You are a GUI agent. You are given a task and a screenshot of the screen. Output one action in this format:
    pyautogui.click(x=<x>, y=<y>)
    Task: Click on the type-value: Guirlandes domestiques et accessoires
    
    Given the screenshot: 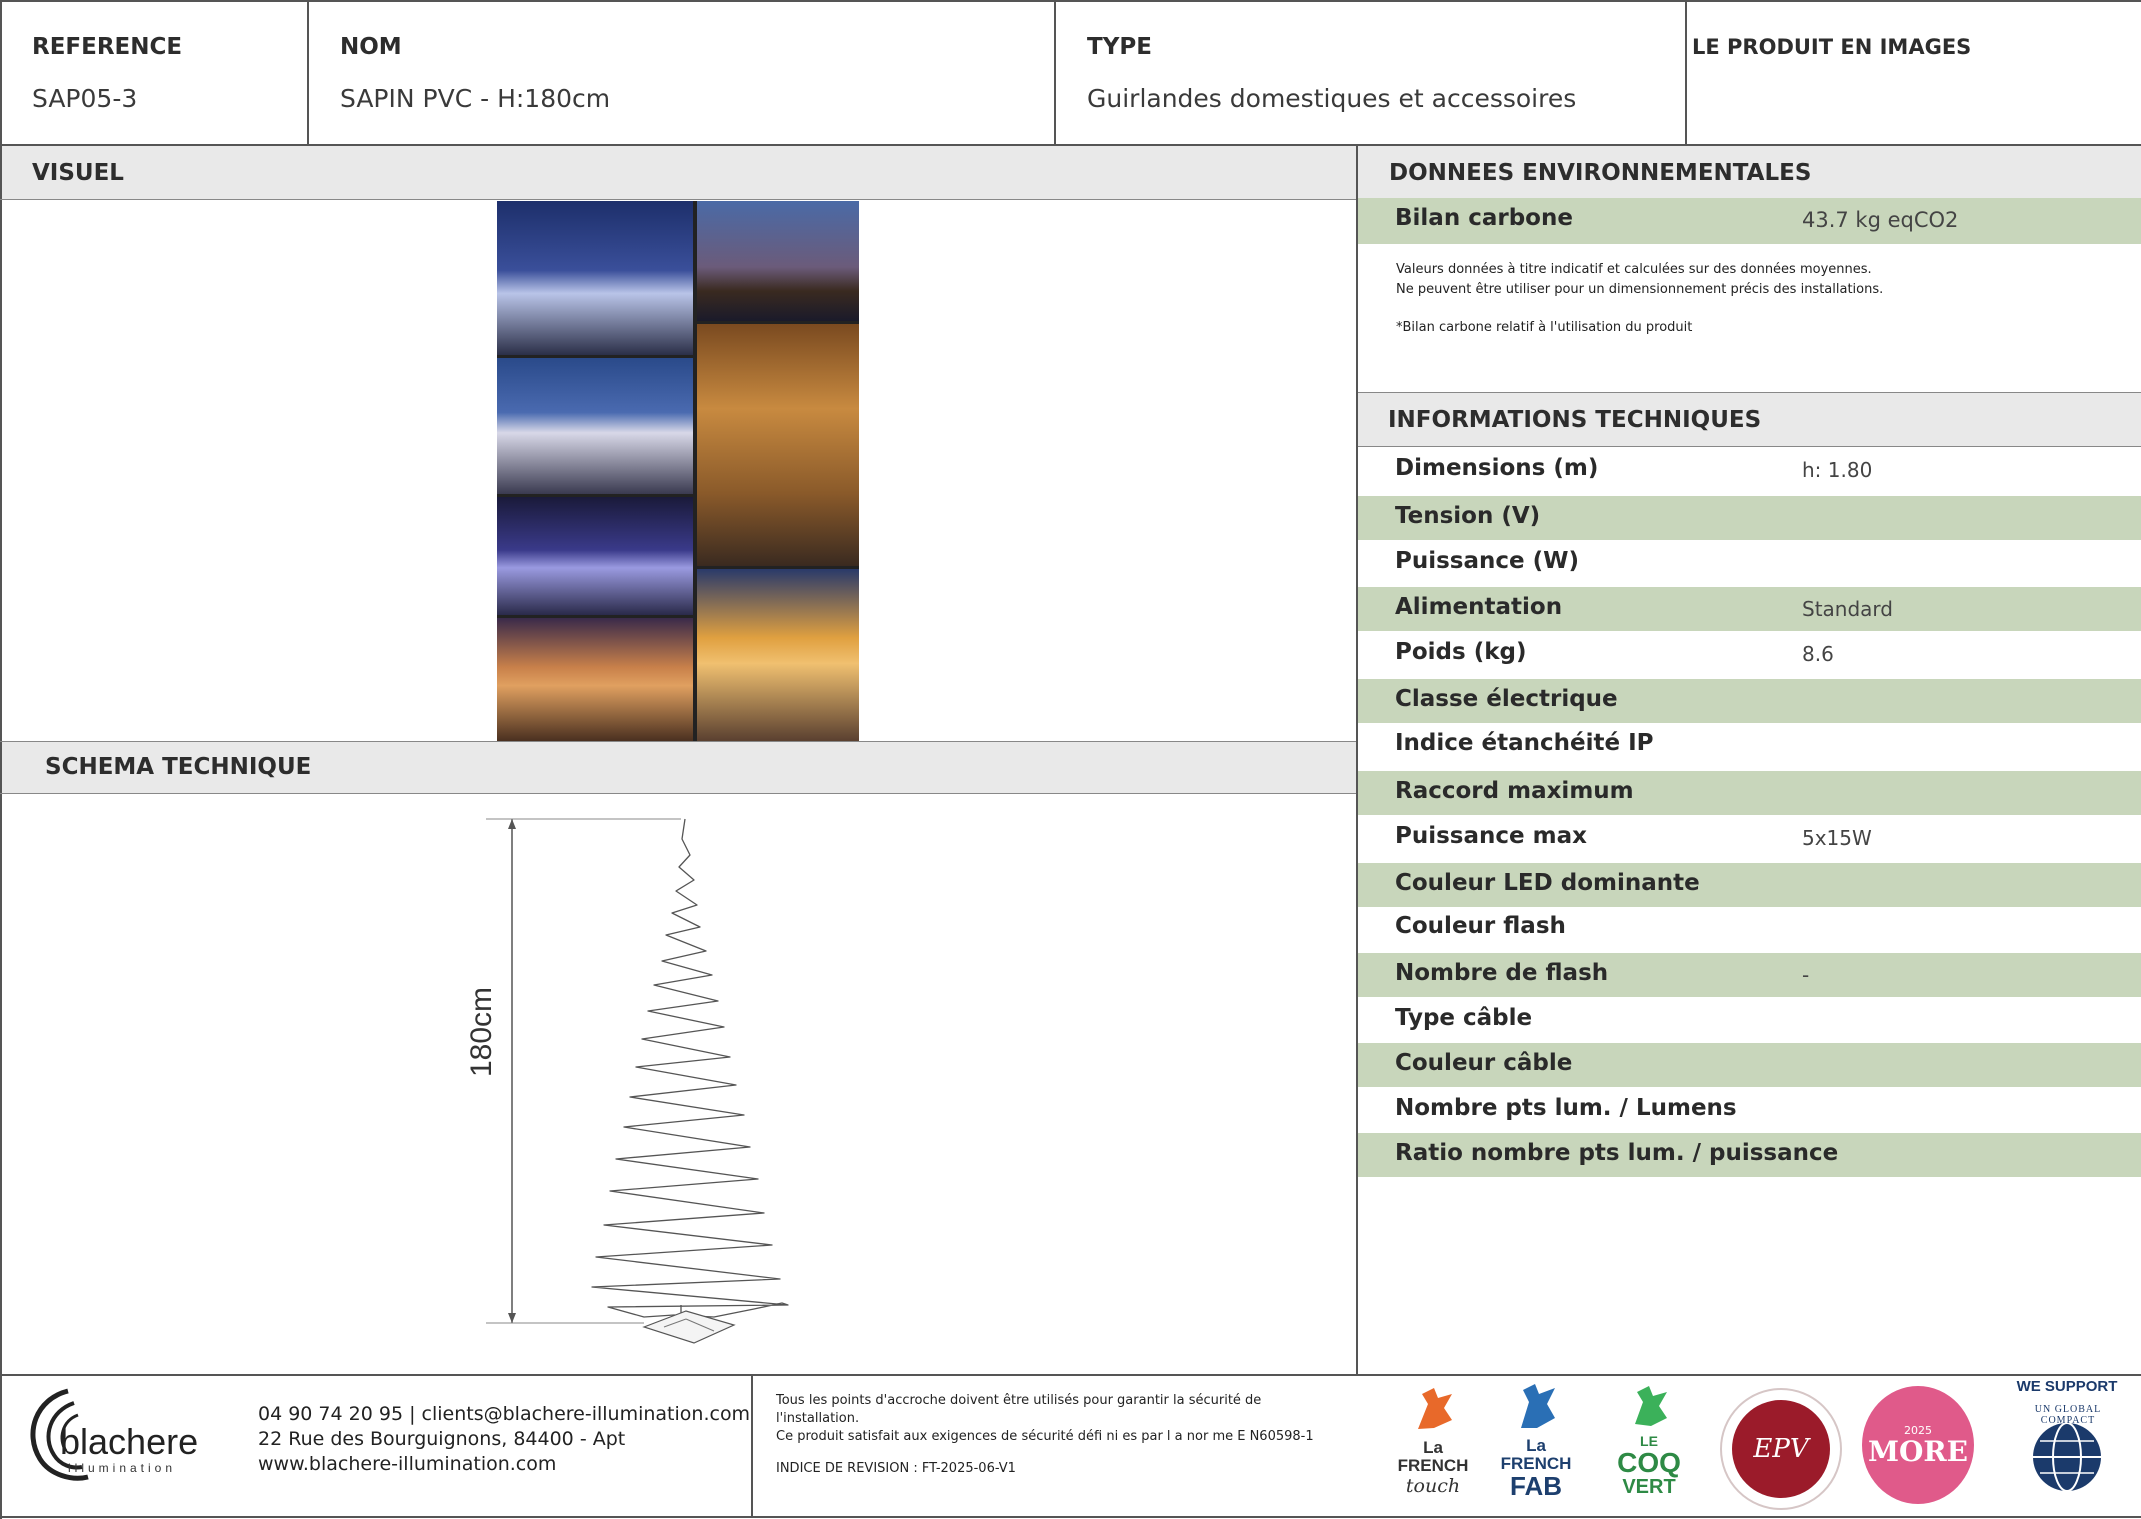 What is the action you would take?
    pyautogui.click(x=1332, y=98)
    